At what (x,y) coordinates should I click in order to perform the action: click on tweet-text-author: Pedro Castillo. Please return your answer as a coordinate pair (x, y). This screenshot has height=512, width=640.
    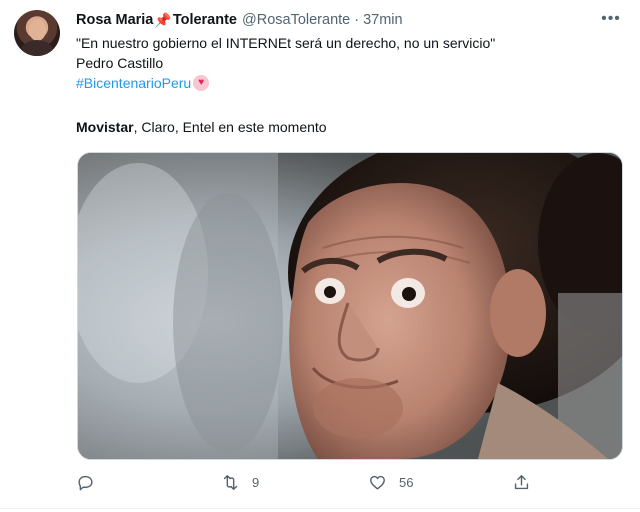
    Looking at the image, I should click on (120, 63).